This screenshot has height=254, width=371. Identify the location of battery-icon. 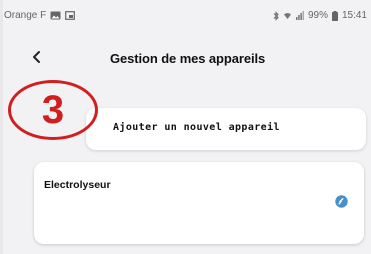
(334, 15).